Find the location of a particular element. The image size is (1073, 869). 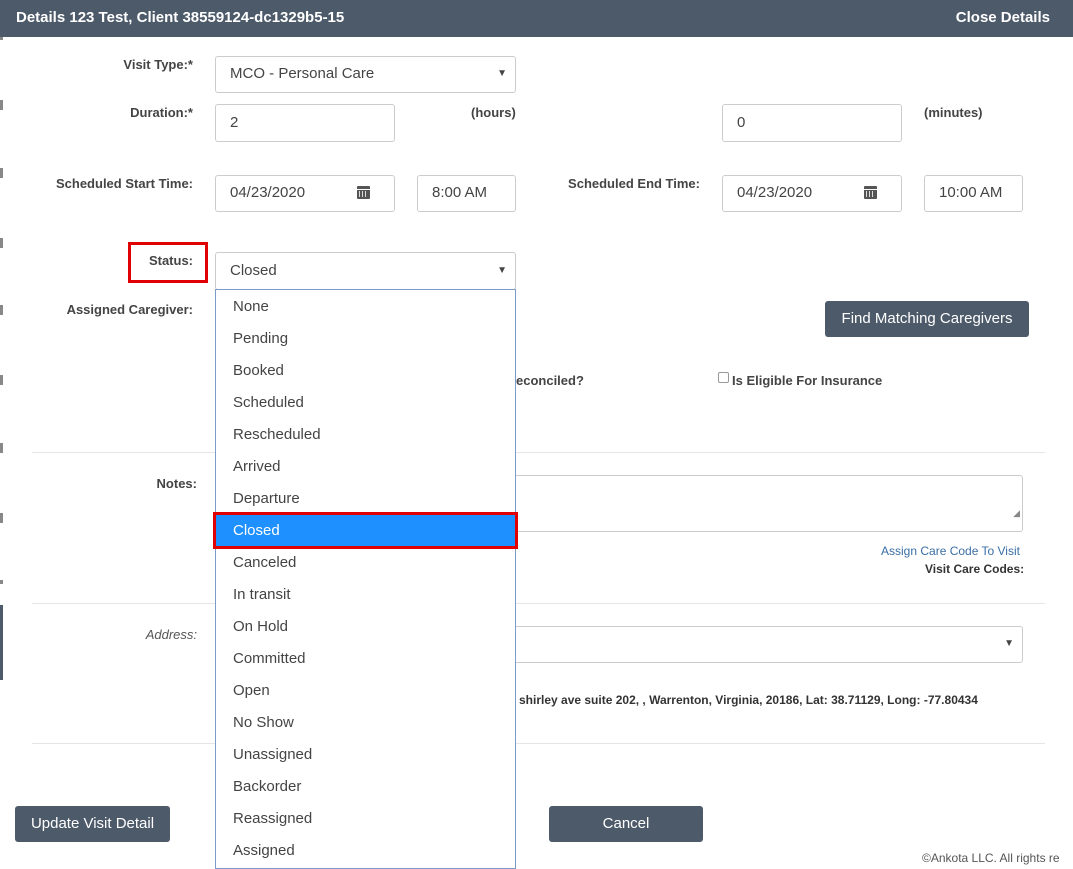

status-option: Booked is located at coordinates (365, 371).